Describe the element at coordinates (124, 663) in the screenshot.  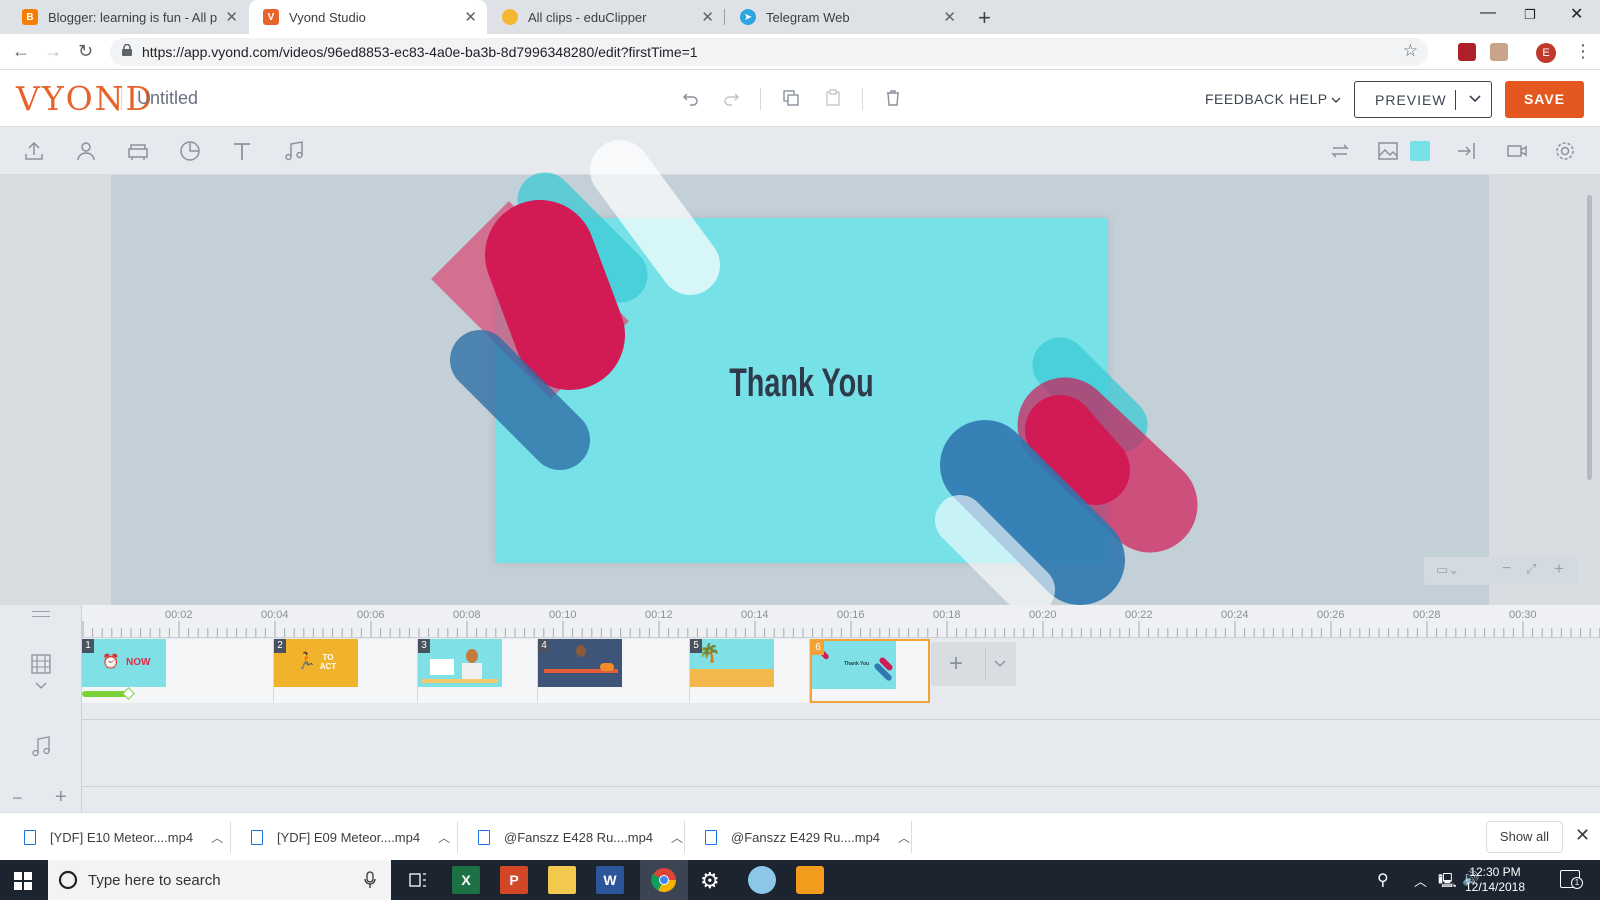
I see `scene-thumbnail: ⏰ NOW` at that location.